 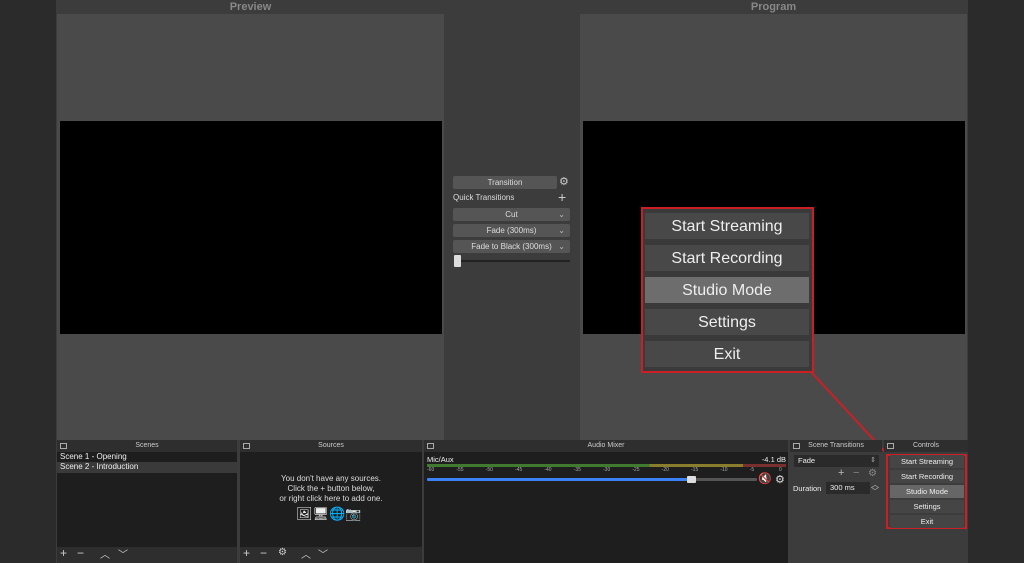 What do you see at coordinates (263, 553) in the screenshot?
I see `remove-source-icon: −` at bounding box center [263, 553].